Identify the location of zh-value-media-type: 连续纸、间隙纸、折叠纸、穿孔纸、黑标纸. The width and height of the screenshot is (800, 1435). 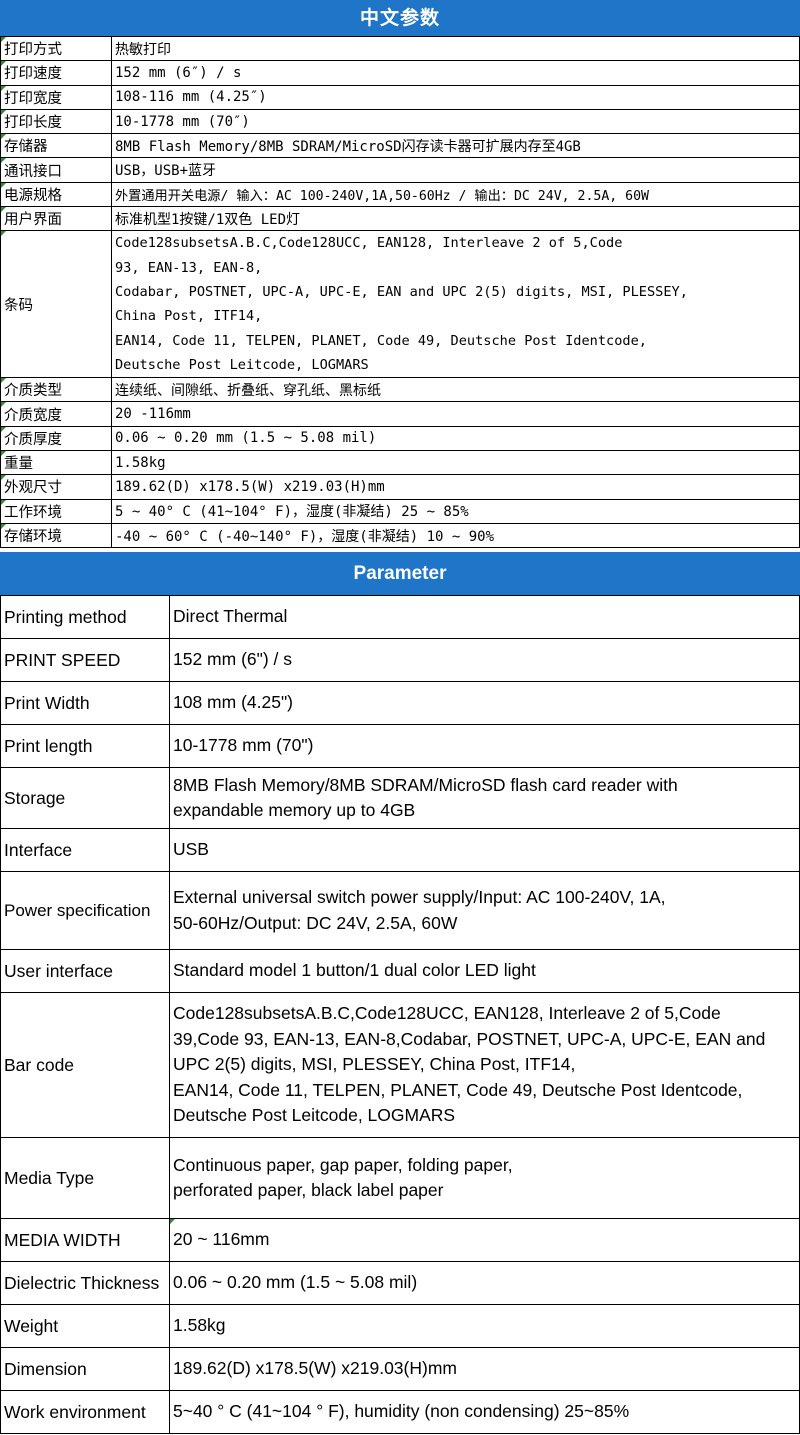
(455, 390).